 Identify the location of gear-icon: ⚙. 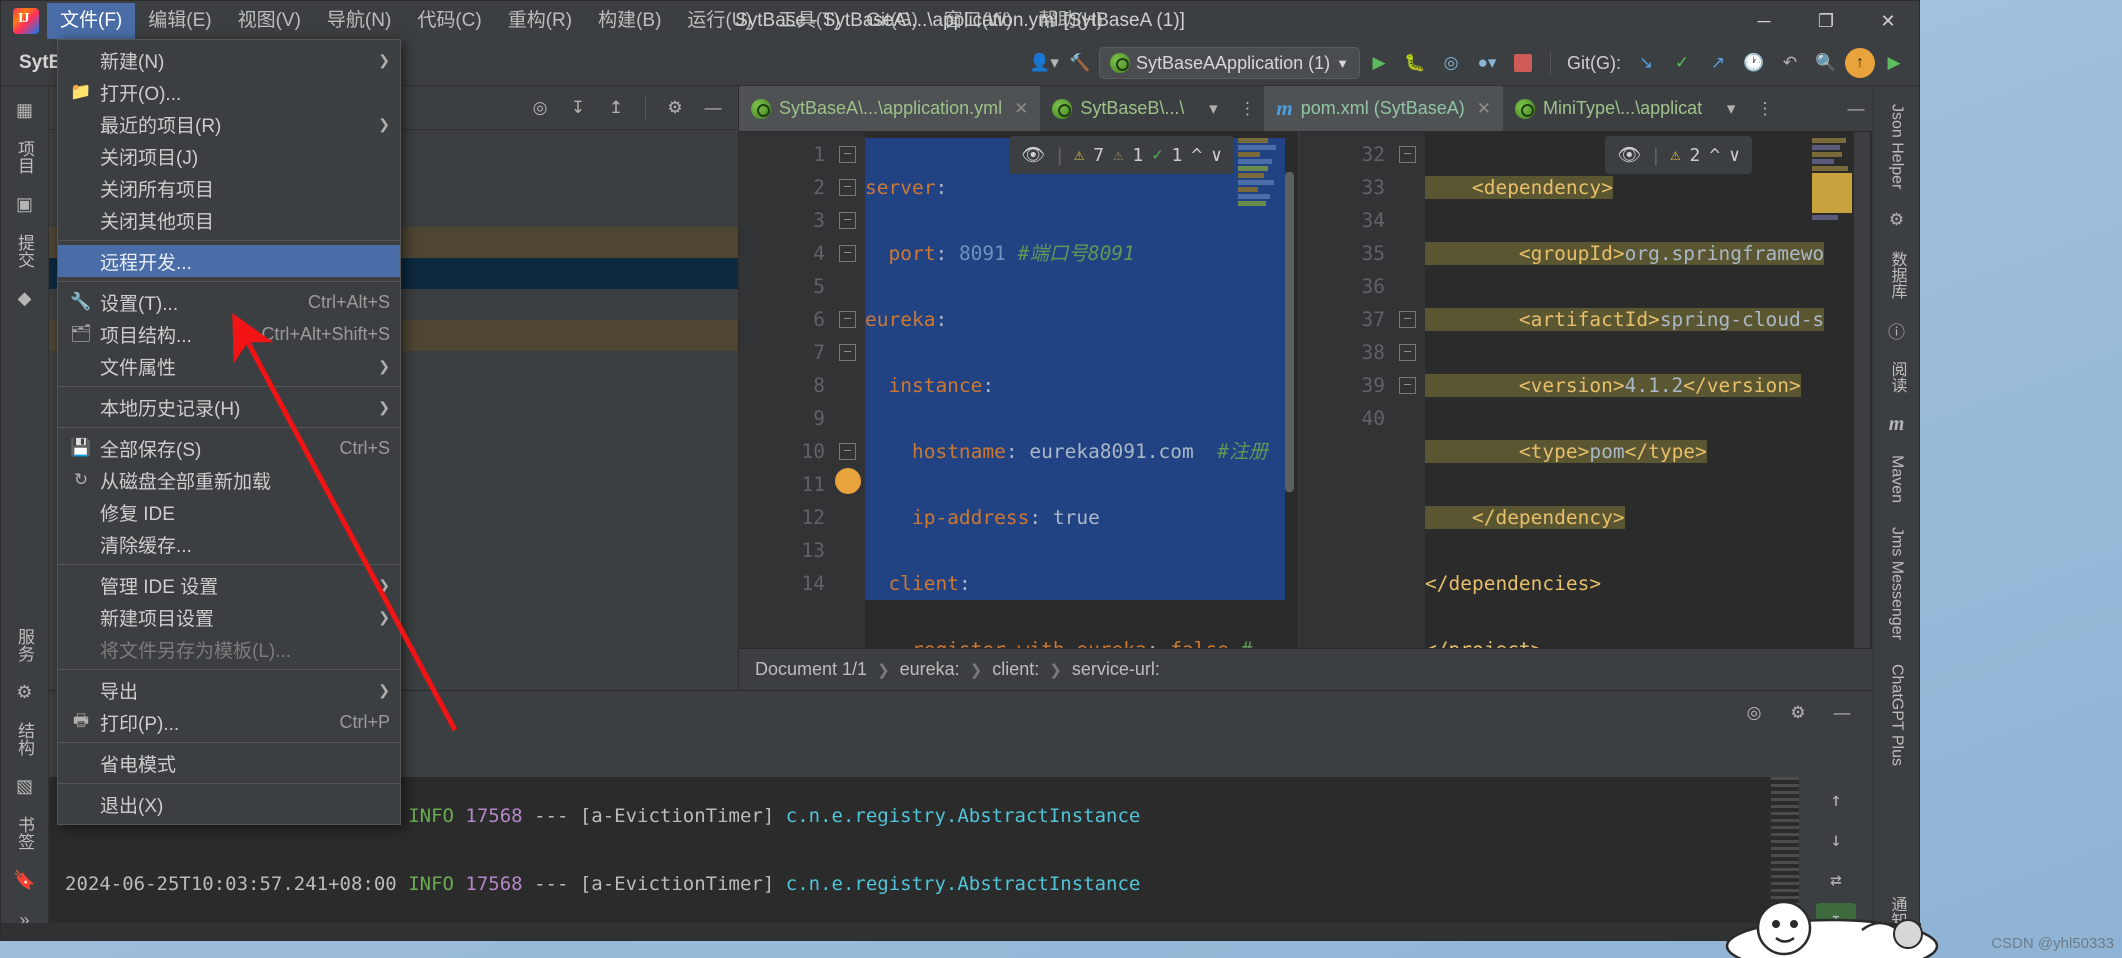
(1798, 713).